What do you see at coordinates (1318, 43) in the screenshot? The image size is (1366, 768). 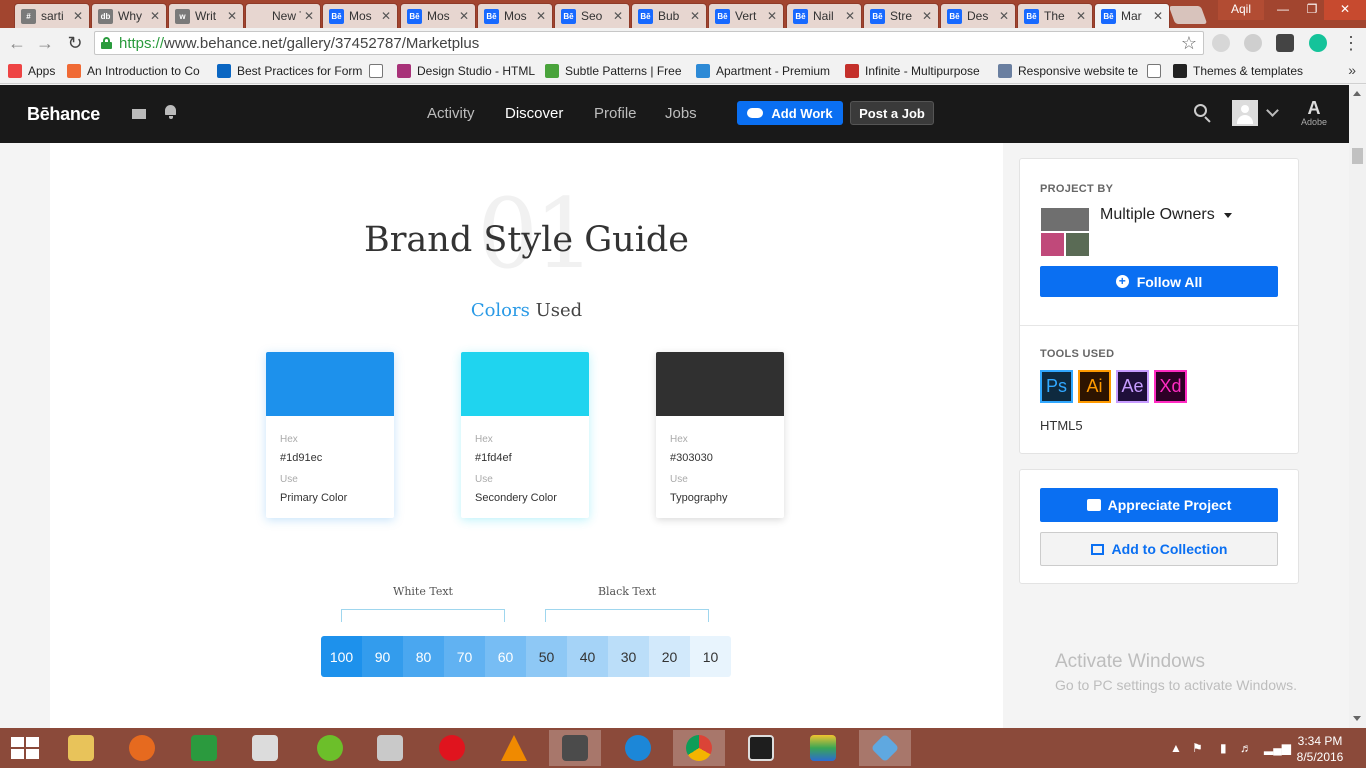 I see `grammarly-icon` at bounding box center [1318, 43].